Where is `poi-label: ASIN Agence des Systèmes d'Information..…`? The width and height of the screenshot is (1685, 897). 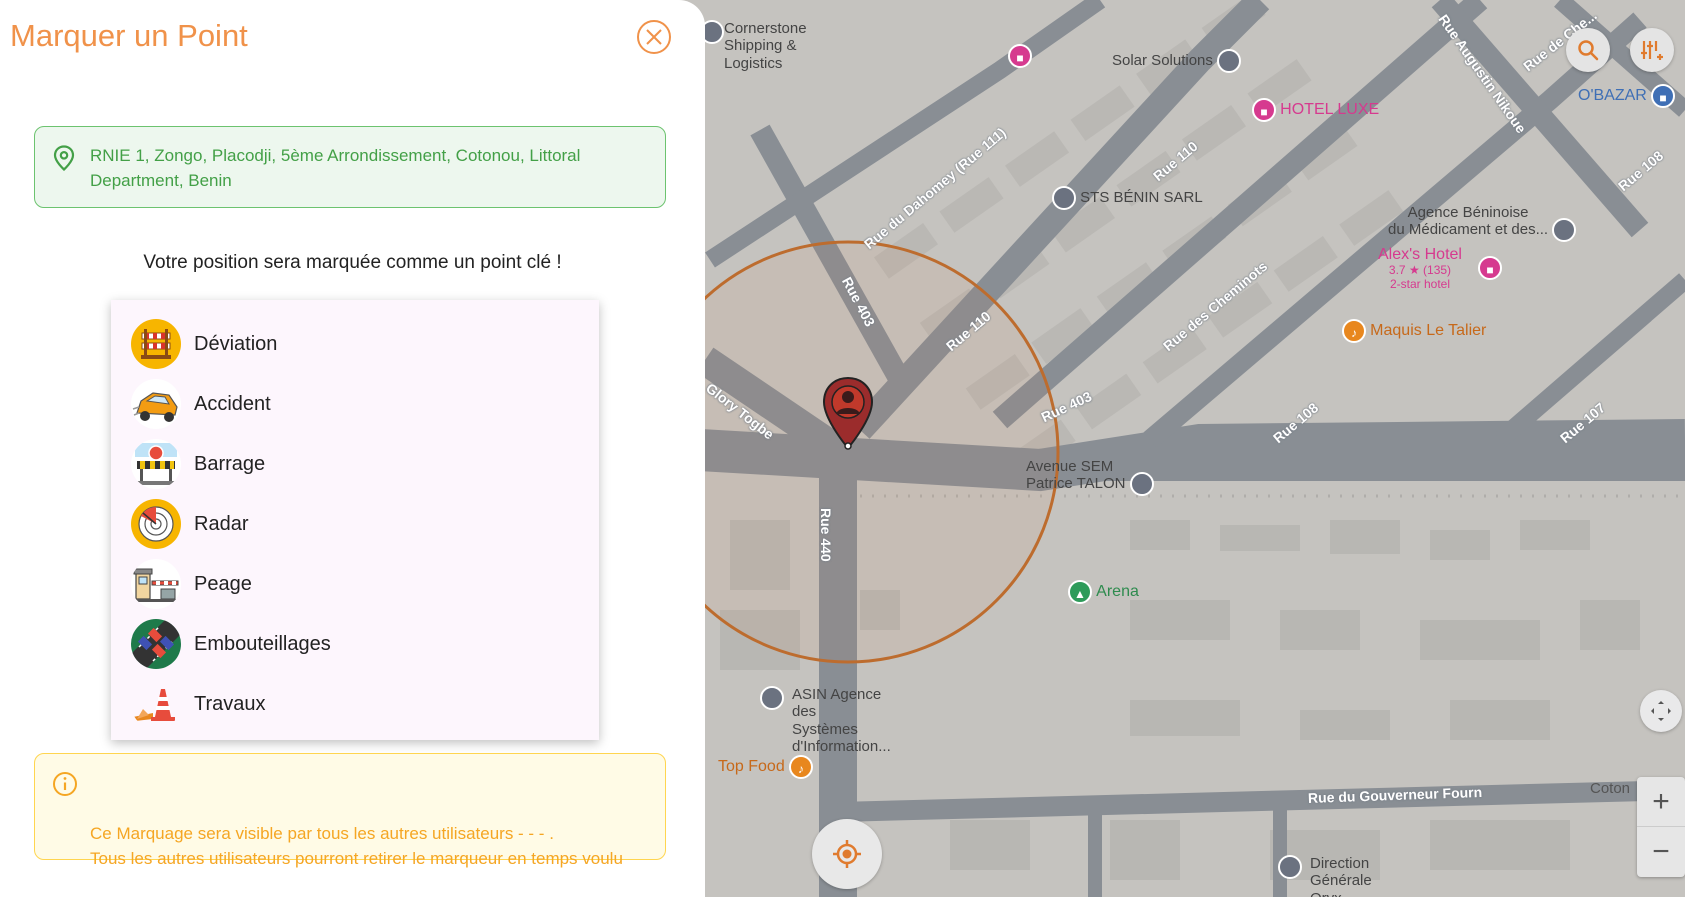
poi-label: ASIN Agence des Systèmes d'Information..… is located at coordinates (841, 720).